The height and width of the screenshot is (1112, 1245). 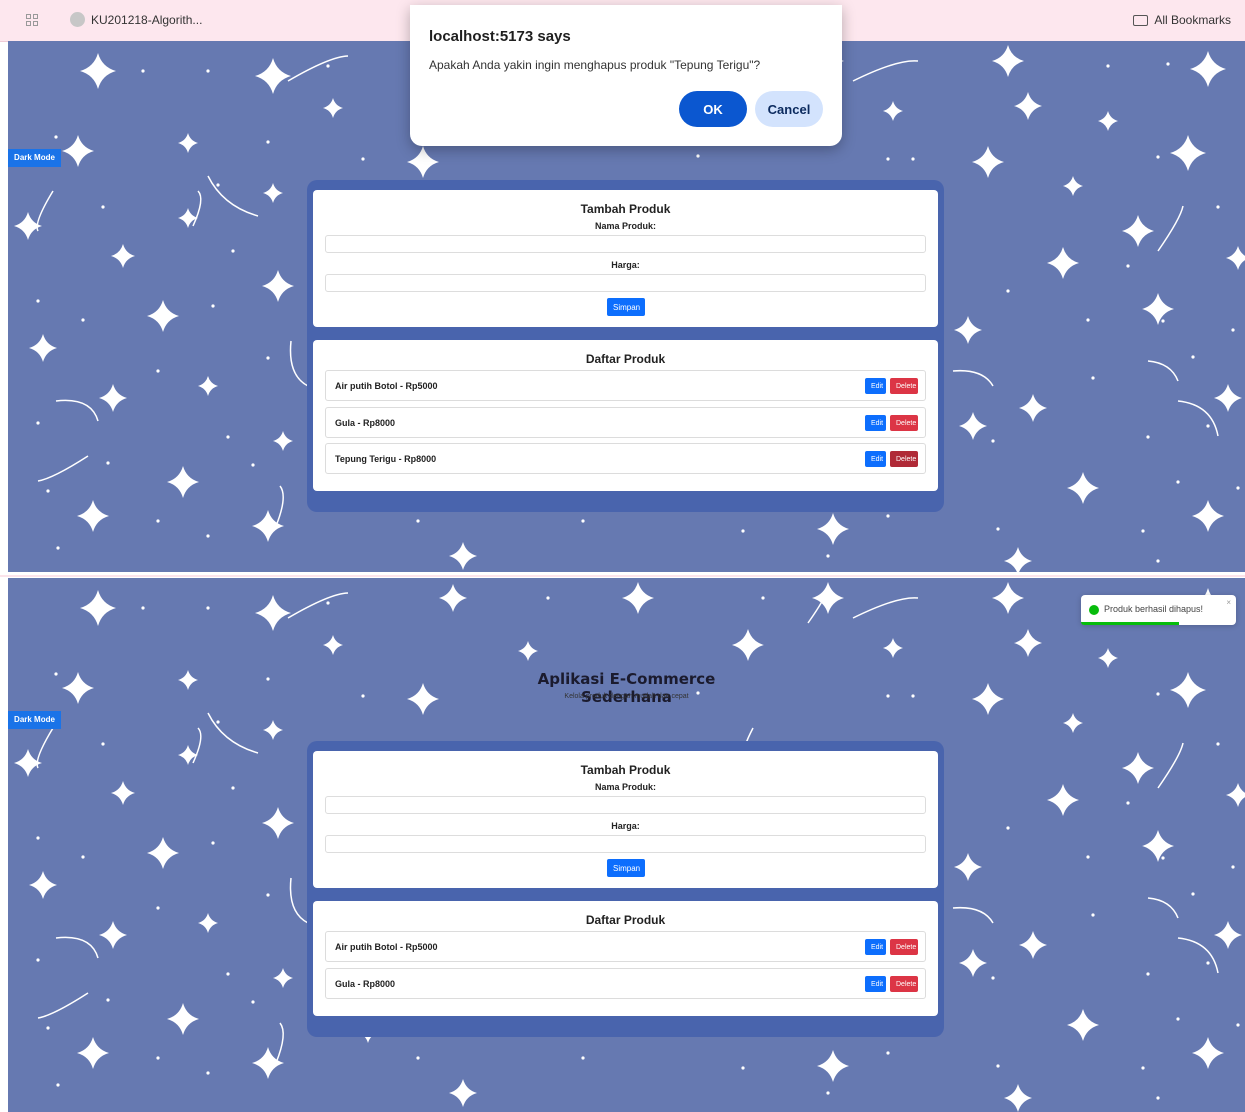 What do you see at coordinates (789, 109) in the screenshot?
I see `cancel-button: Cancel` at bounding box center [789, 109].